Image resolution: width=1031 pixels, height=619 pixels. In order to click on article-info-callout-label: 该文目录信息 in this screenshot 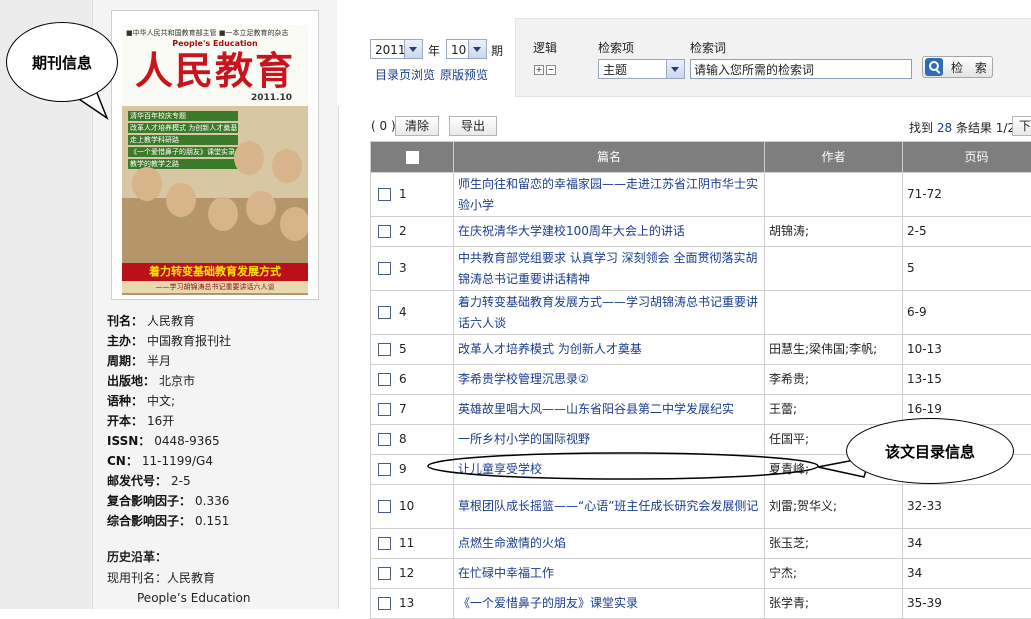, I will do `click(930, 451)`.